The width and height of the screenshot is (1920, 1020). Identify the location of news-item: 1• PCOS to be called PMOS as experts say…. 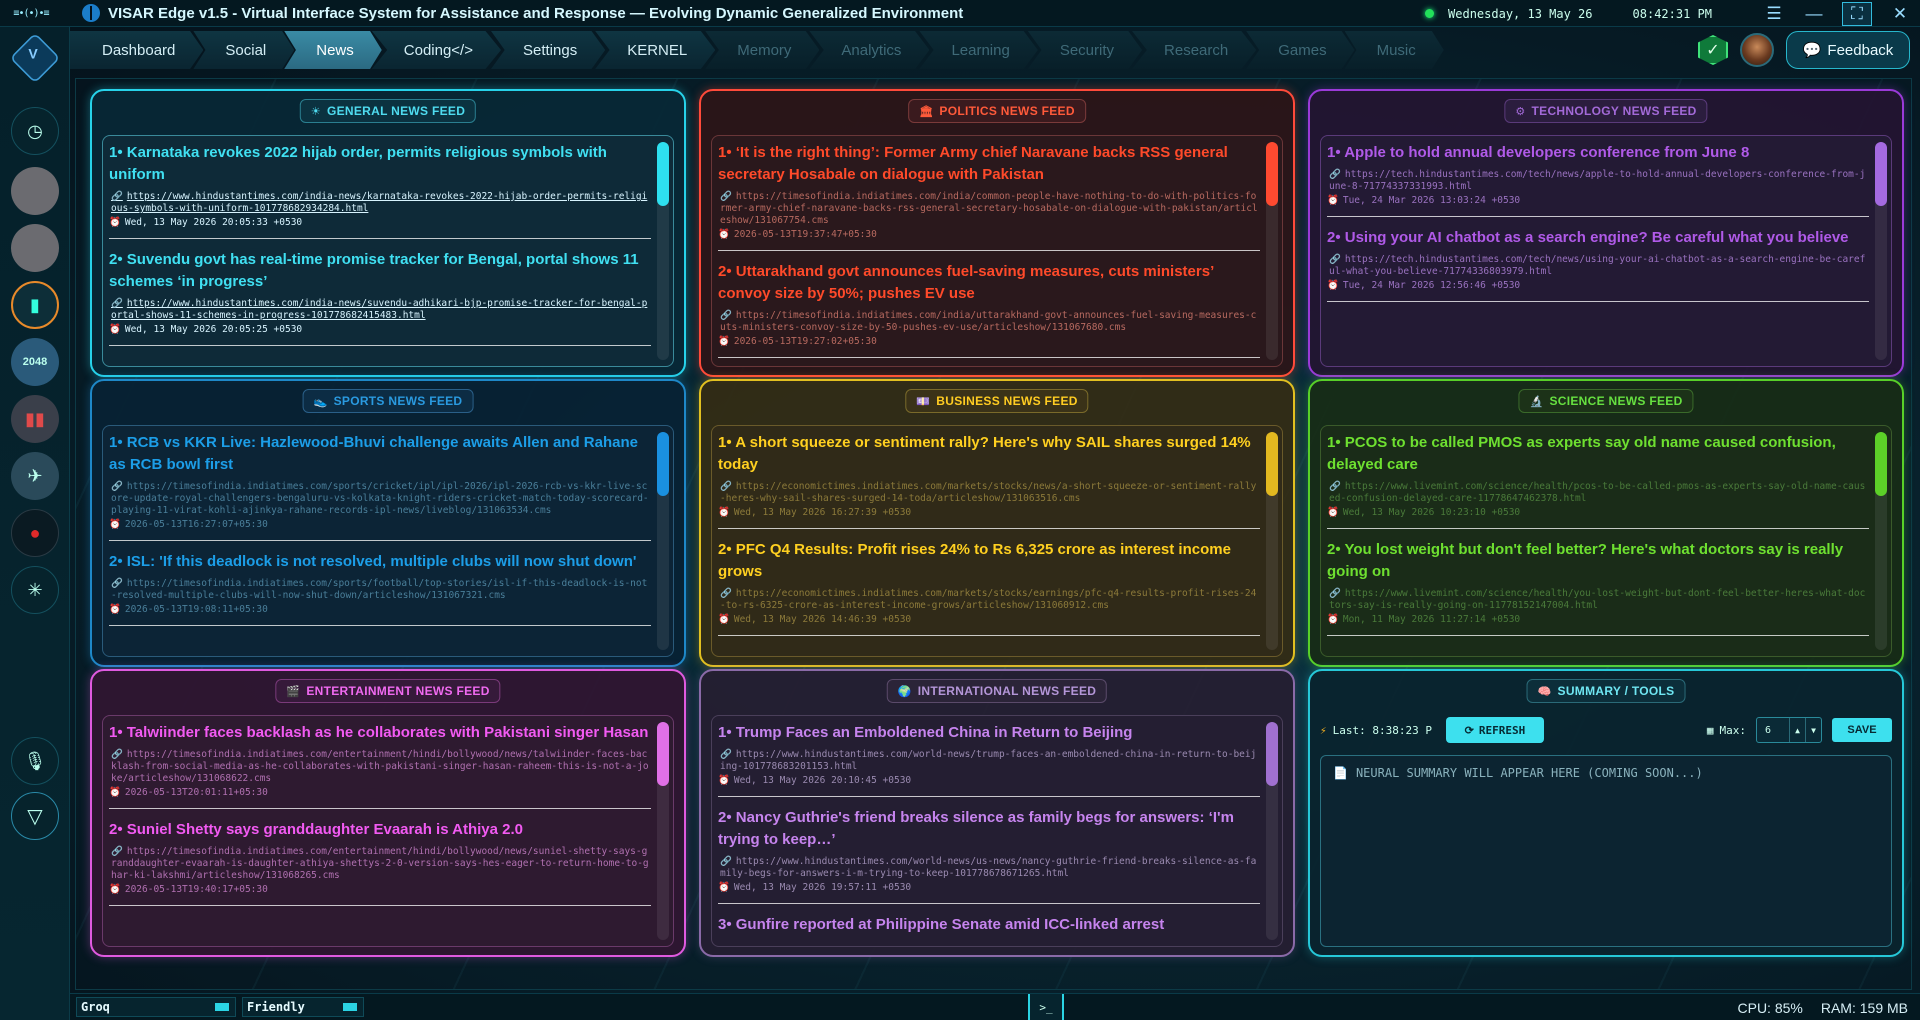
(1598, 480).